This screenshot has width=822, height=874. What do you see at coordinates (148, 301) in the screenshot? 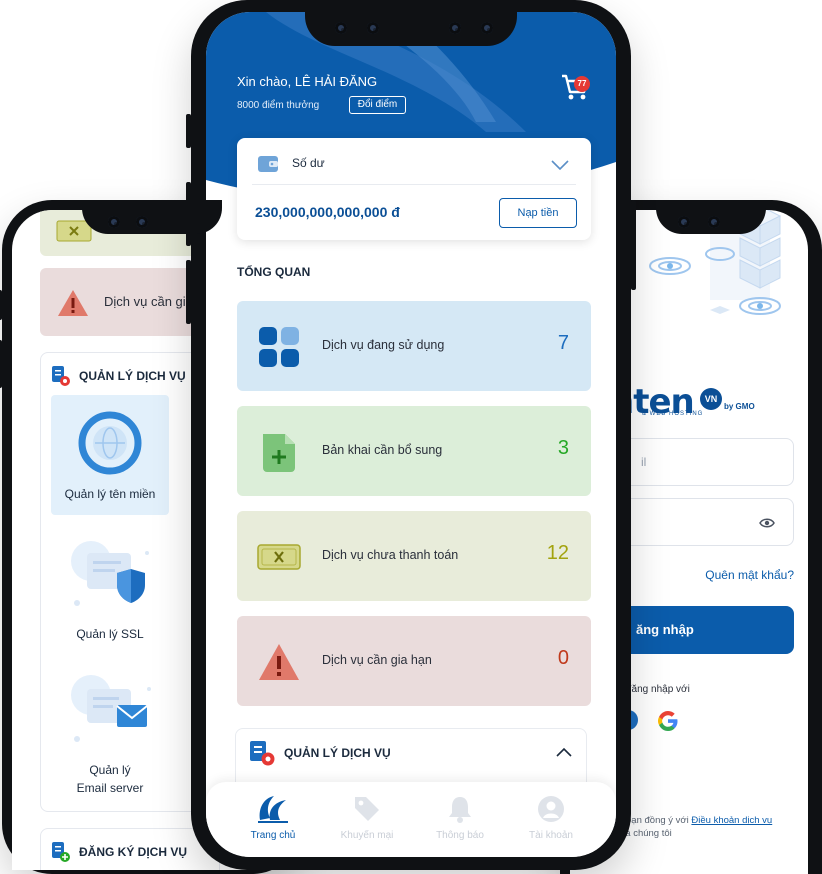
I see `renew-label: Dịch vụ cần gia` at bounding box center [148, 301].